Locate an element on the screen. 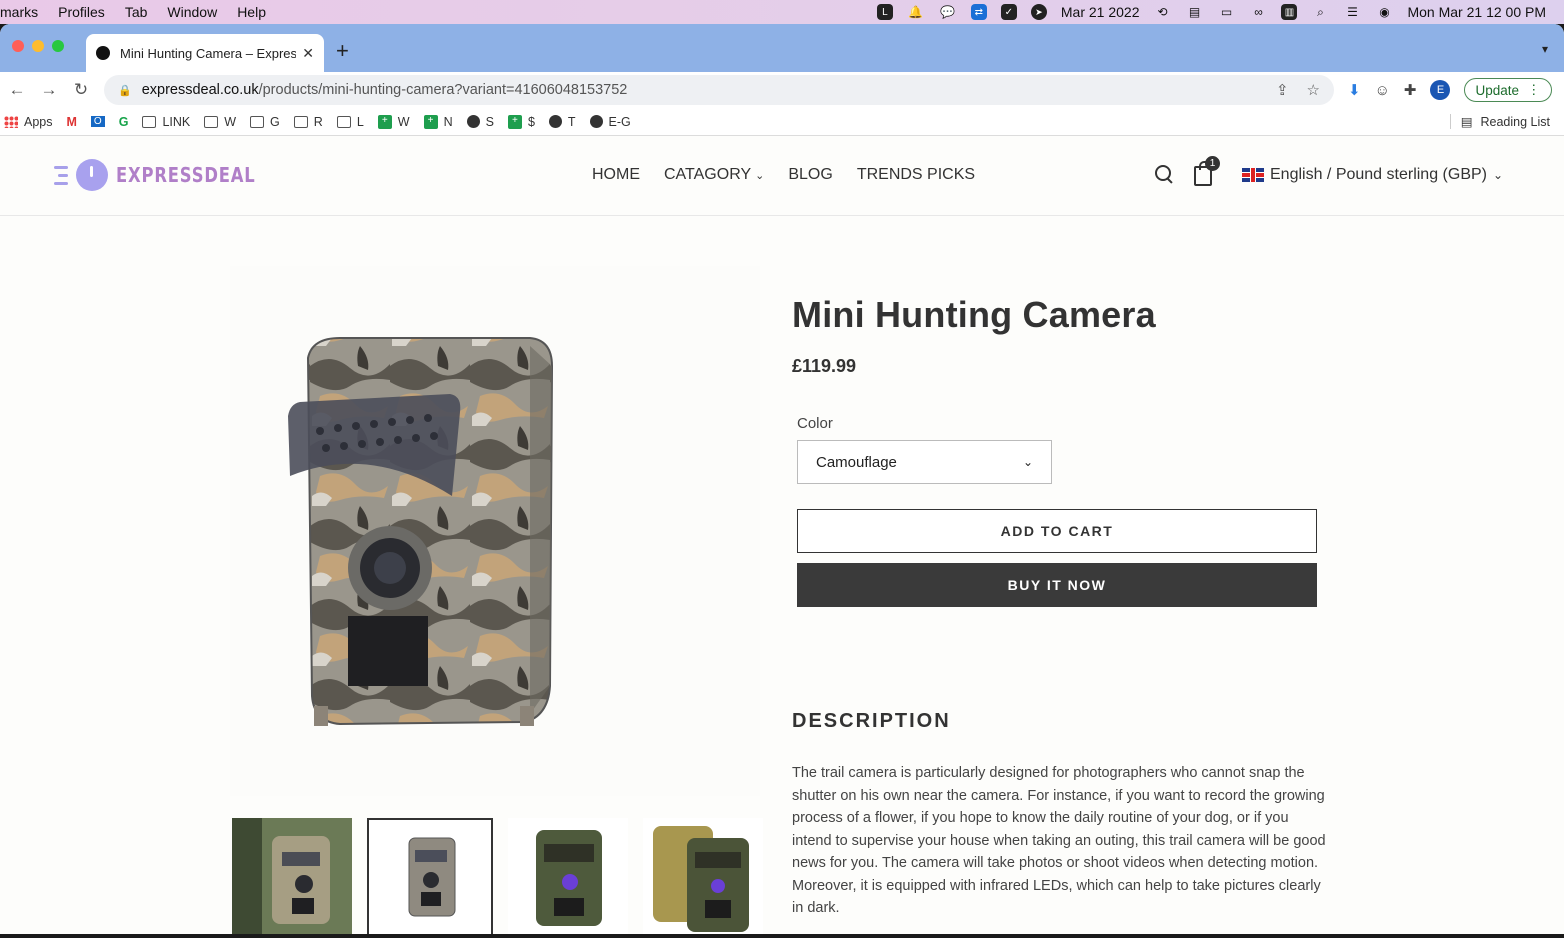 The image size is (1564, 938). time-machine-icon: ⟲ is located at coordinates (1162, 12).